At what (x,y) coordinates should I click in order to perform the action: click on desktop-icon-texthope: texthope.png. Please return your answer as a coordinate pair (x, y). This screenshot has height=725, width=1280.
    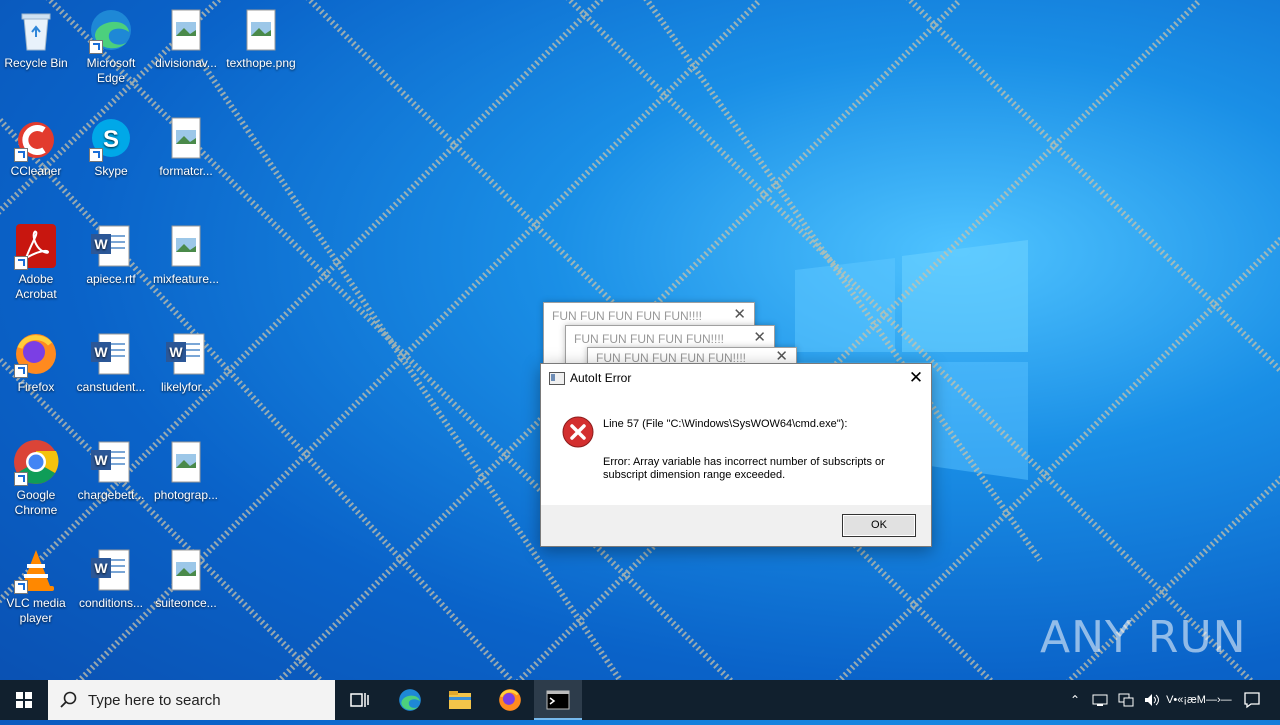
    Looking at the image, I should click on (261, 38).